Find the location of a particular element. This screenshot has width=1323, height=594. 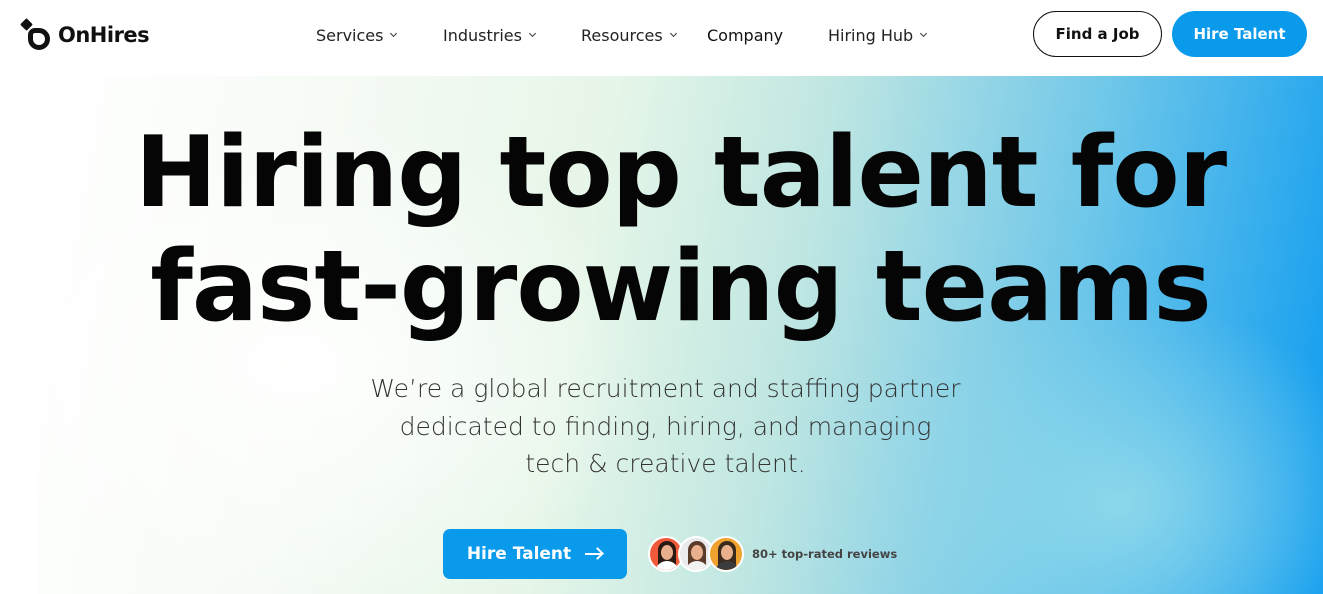

nav-item-label: Resources is located at coordinates (622, 35).